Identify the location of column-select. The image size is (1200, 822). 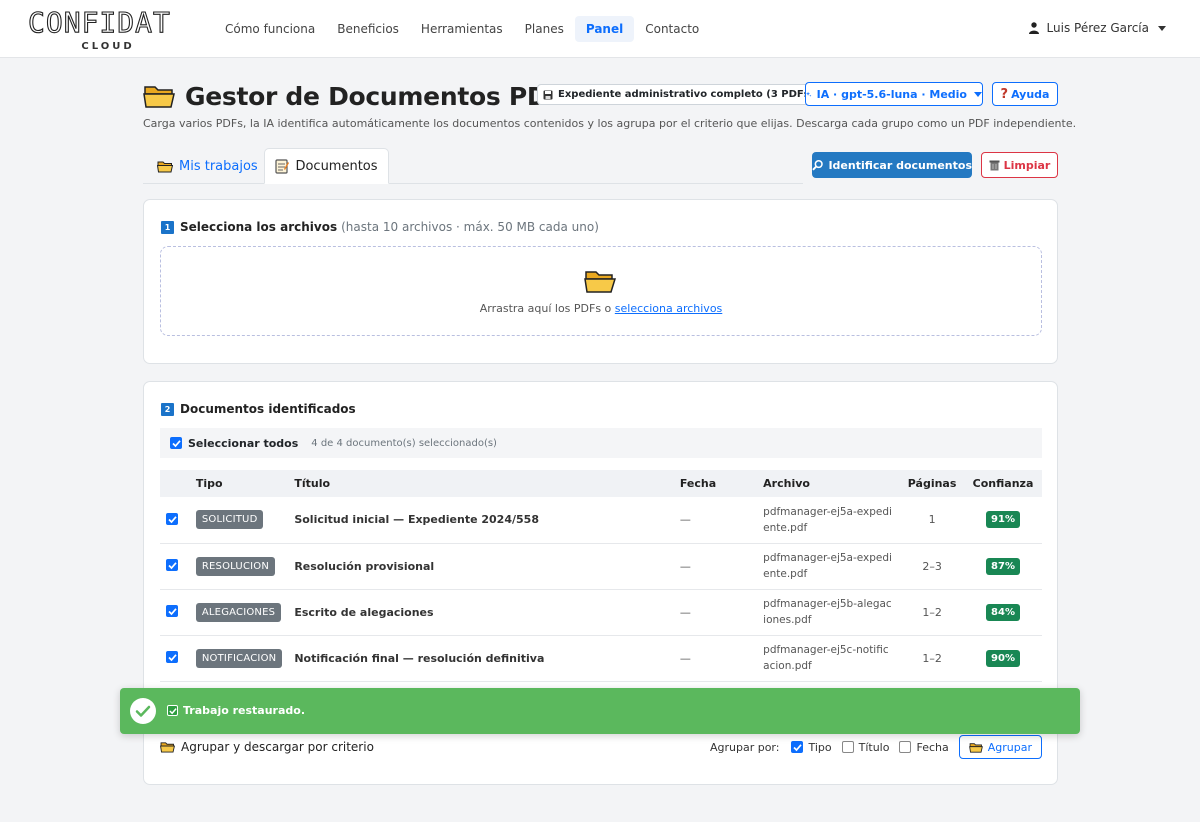
(175, 483).